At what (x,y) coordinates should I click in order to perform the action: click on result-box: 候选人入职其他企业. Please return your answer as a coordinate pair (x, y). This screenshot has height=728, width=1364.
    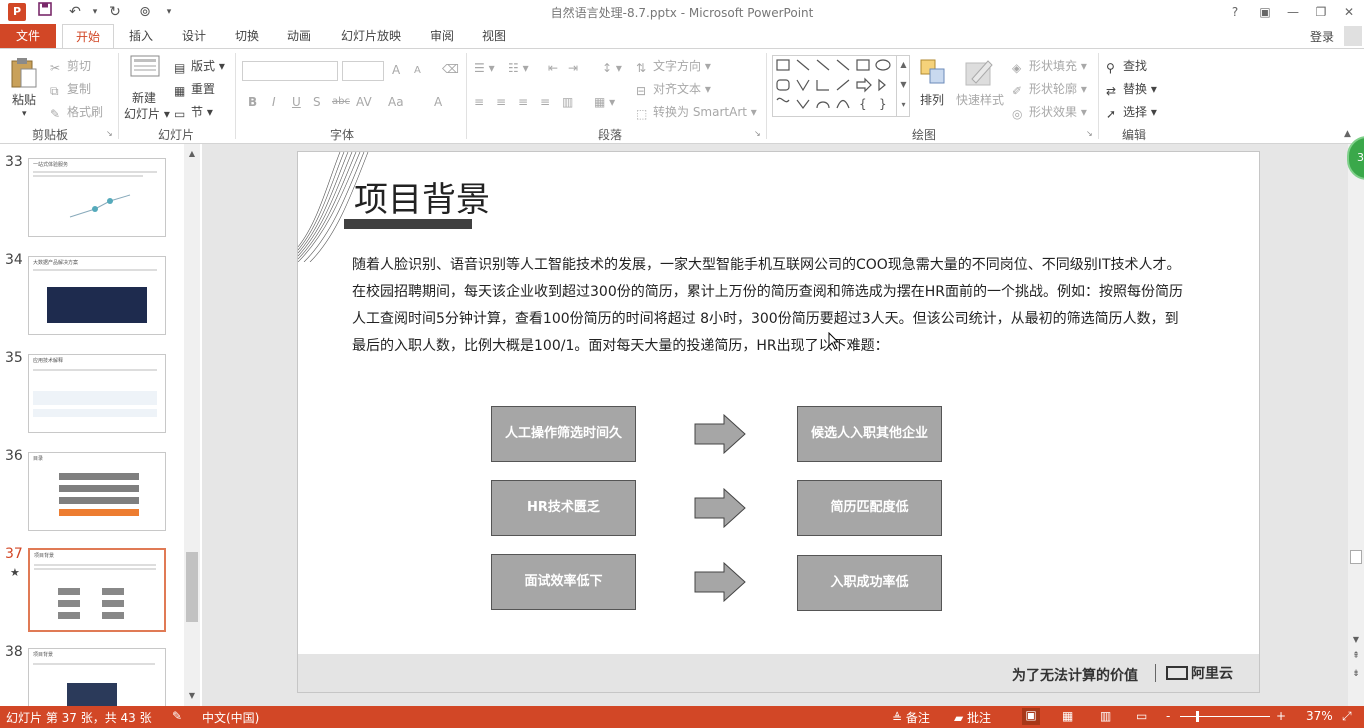
    Looking at the image, I should click on (869, 434).